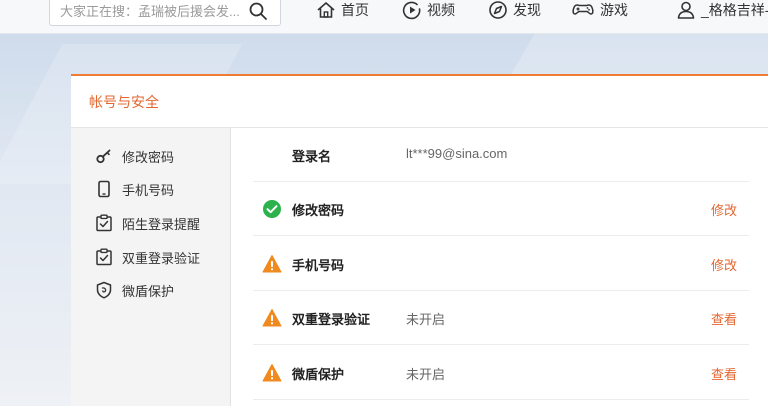  I want to click on nav-home-label: 首页, so click(355, 10).